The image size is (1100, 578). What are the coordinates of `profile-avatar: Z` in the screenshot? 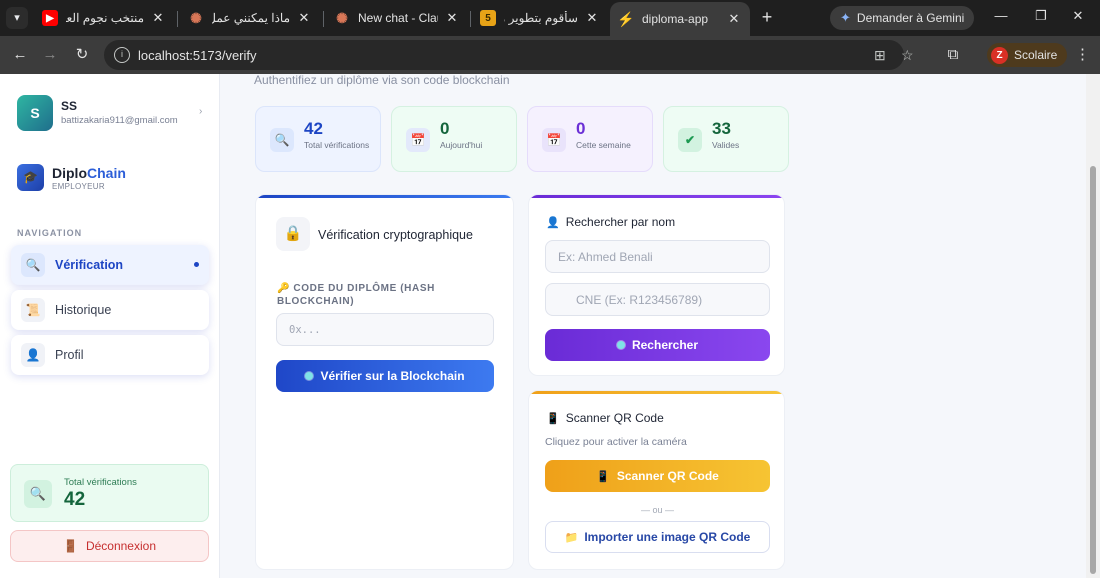 It's located at (999, 55).